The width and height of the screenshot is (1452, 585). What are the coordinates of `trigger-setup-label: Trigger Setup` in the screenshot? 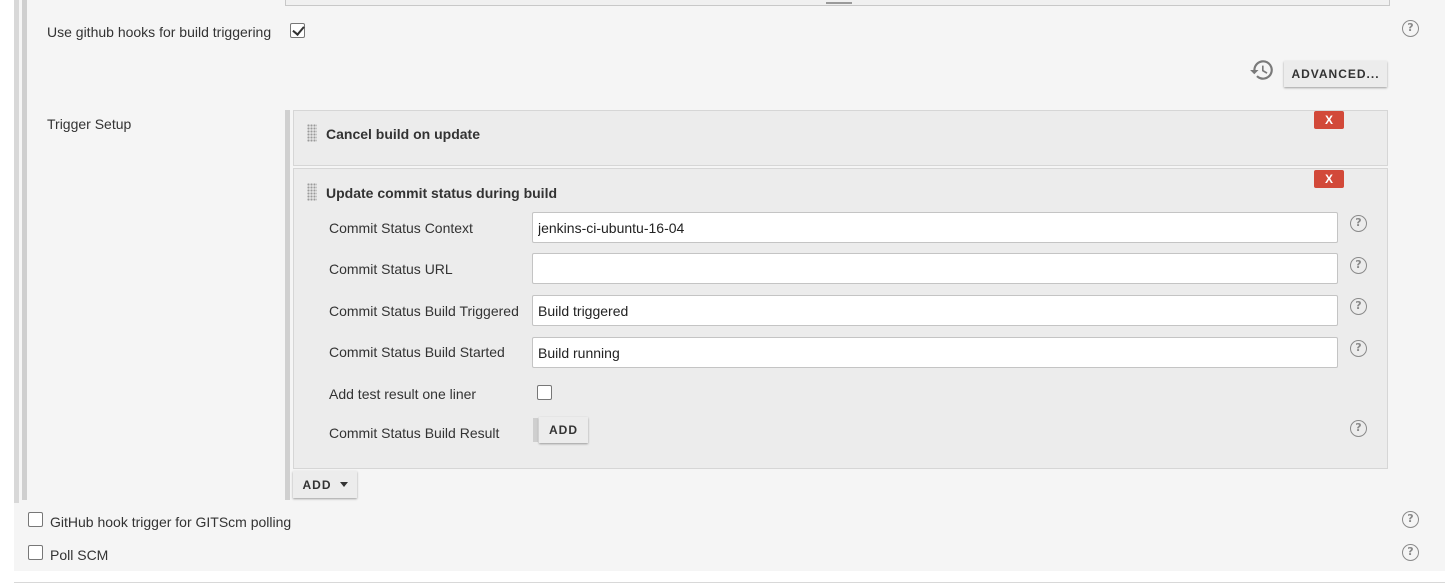 It's located at (89, 124).